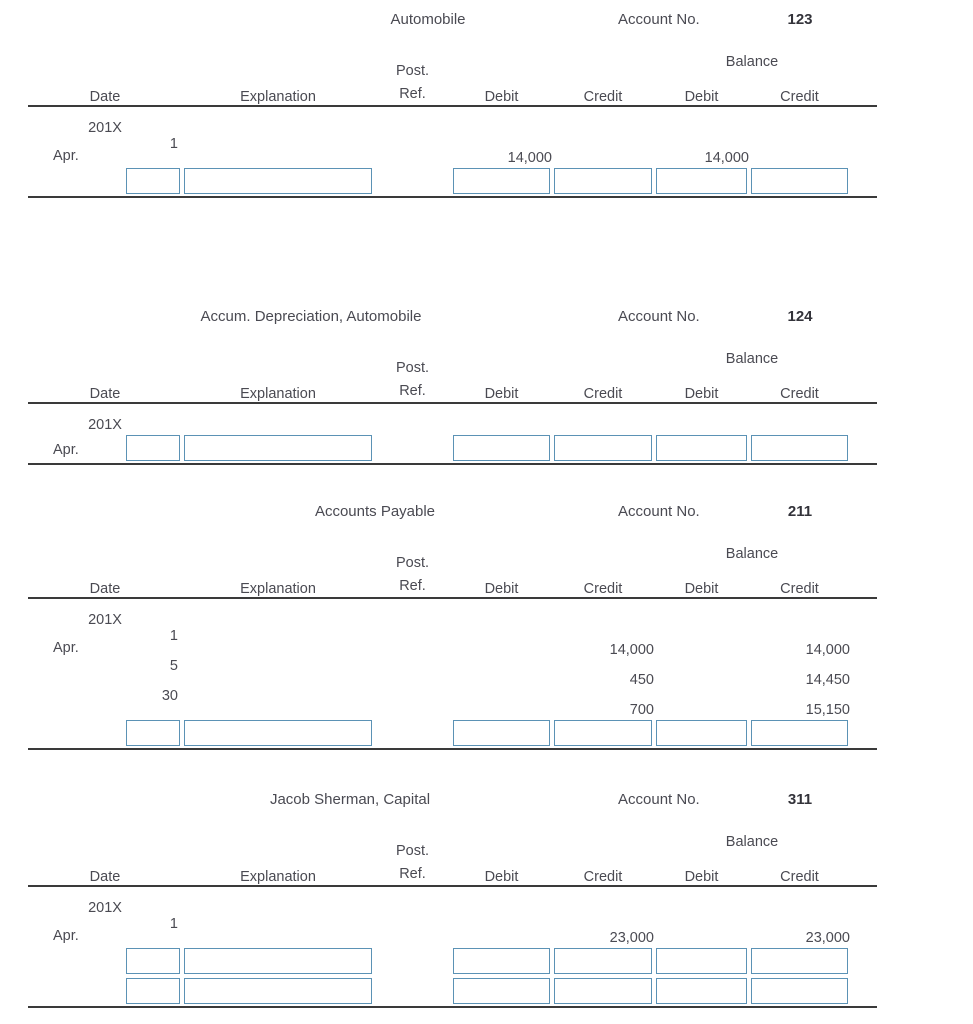  Describe the element at coordinates (863, 931) in the screenshot. I see `row-tail-cell` at that location.